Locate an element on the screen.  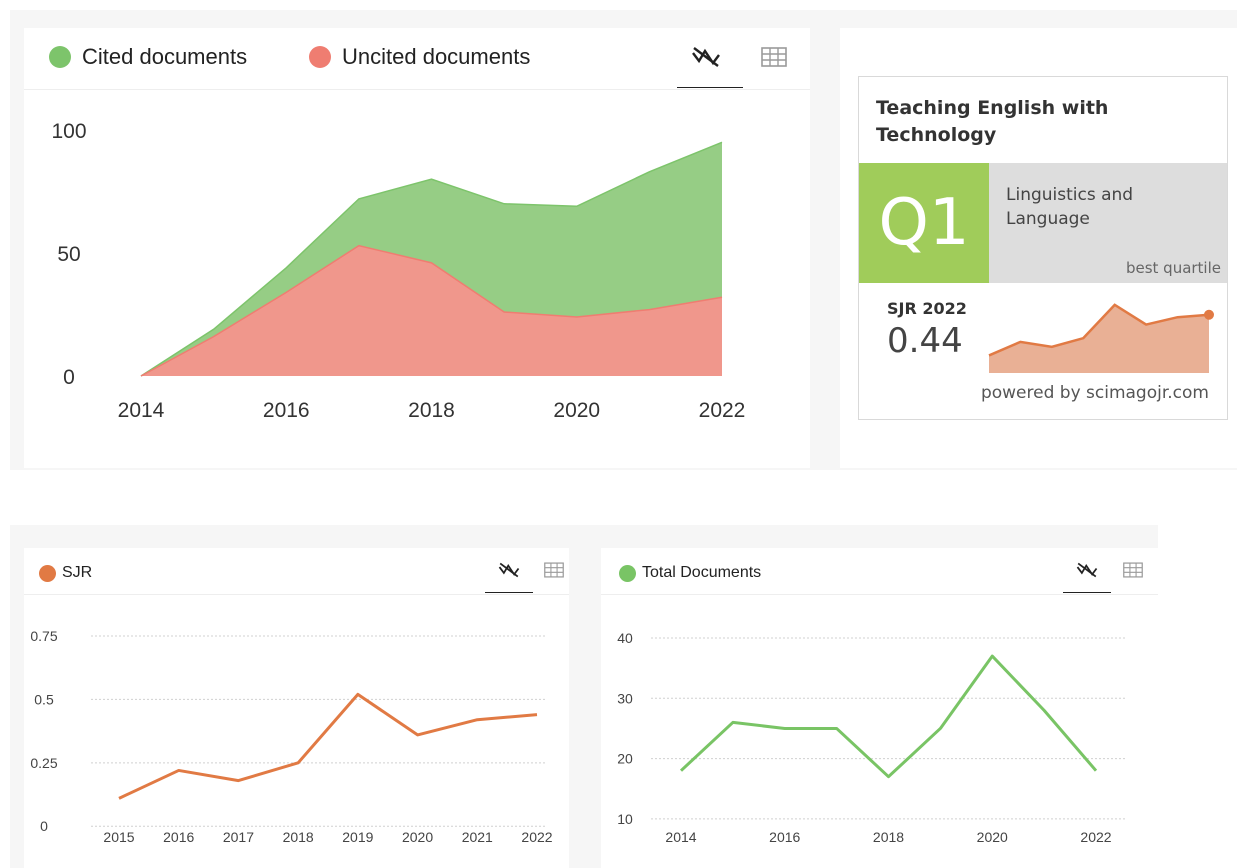
category-box: Linguistics and Language best quartile is located at coordinates (1108, 223).